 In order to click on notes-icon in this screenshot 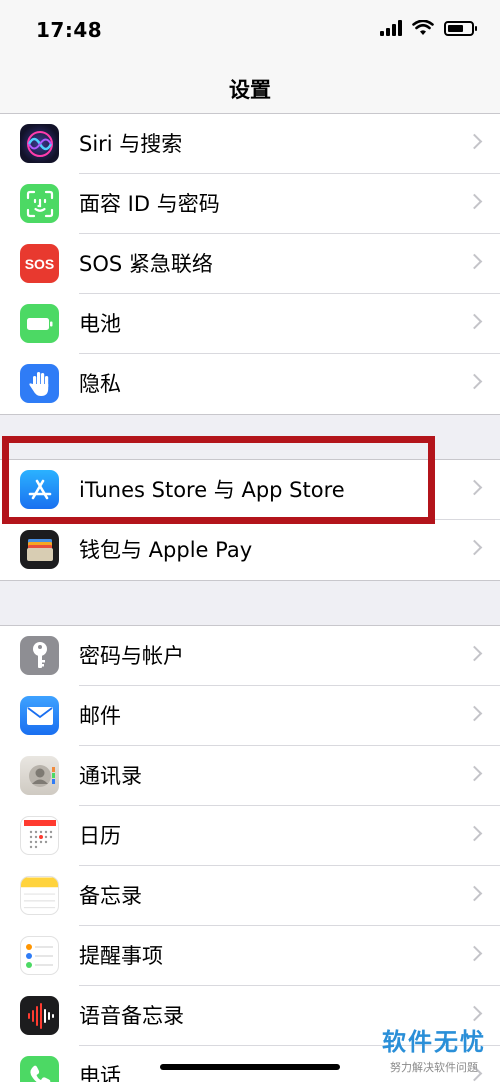, I will do `click(39, 895)`.